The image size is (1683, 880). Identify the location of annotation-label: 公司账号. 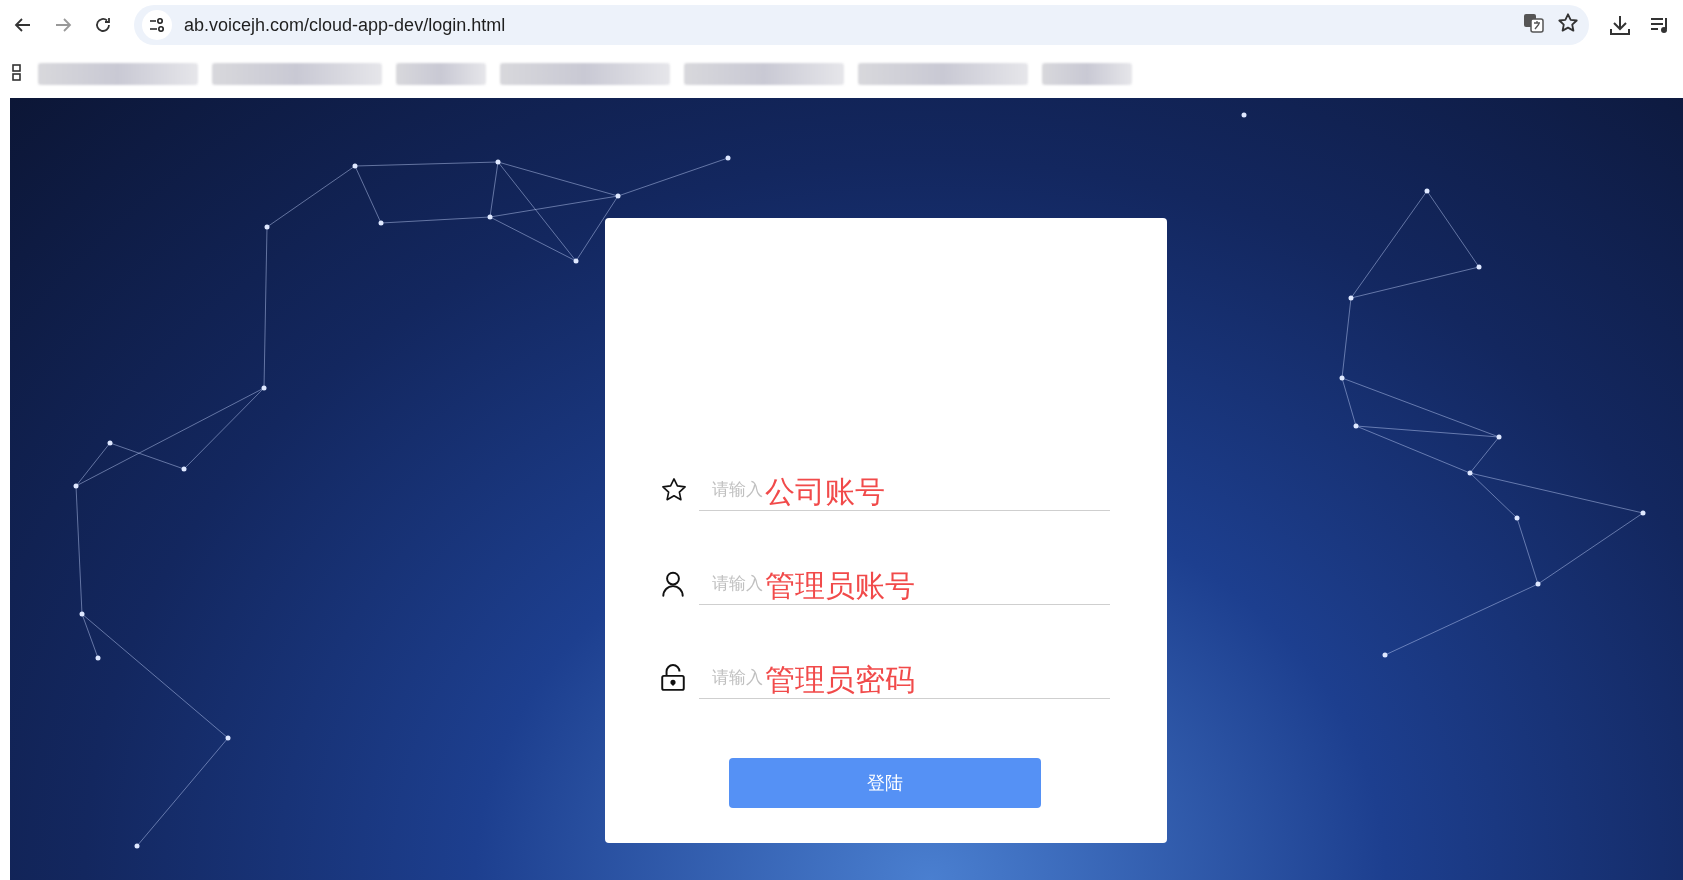
(825, 491).